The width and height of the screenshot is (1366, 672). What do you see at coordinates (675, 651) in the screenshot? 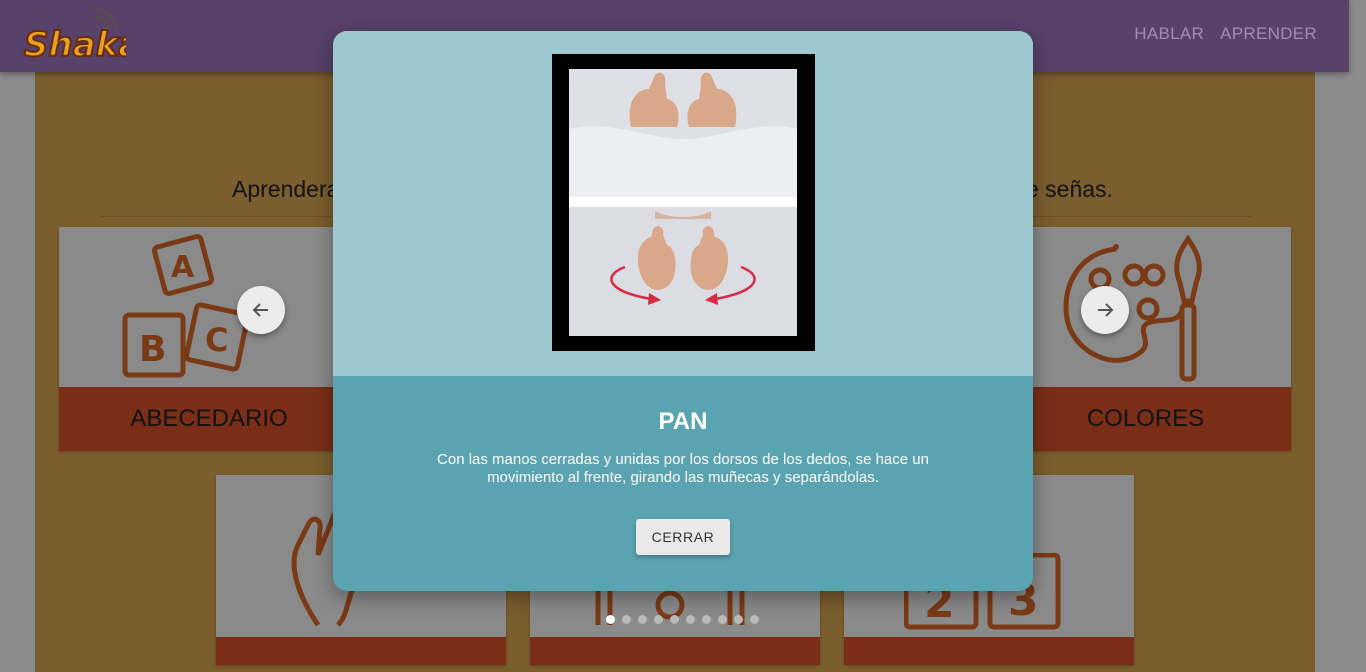
I see `category-caption-family` at bounding box center [675, 651].